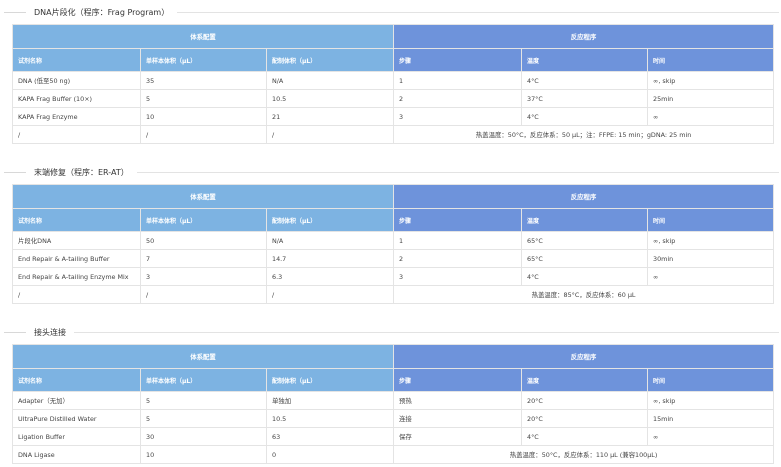  Describe the element at coordinates (203, 436) in the screenshot. I see `table-cell: 30` at that location.